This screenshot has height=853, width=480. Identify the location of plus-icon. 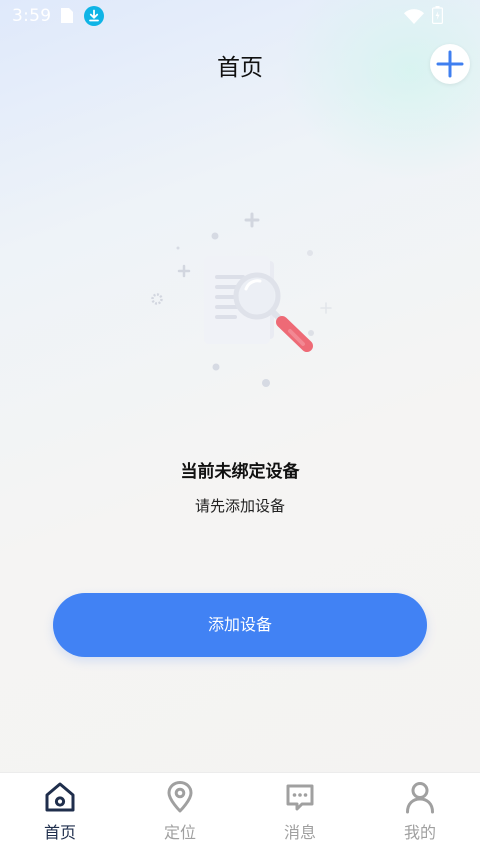
(450, 64).